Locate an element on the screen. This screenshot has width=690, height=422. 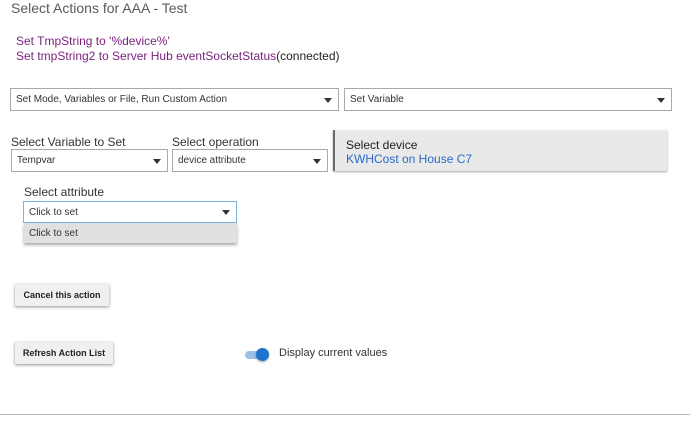
action-type-select: Set Variable is located at coordinates (508, 99).